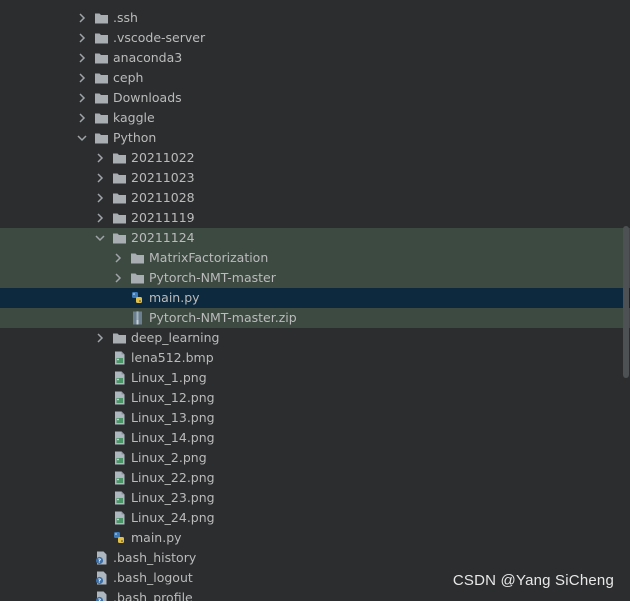 This screenshot has width=630, height=601. What do you see at coordinates (315, 418) in the screenshot?
I see `tree-row: Linux_13.png` at bounding box center [315, 418].